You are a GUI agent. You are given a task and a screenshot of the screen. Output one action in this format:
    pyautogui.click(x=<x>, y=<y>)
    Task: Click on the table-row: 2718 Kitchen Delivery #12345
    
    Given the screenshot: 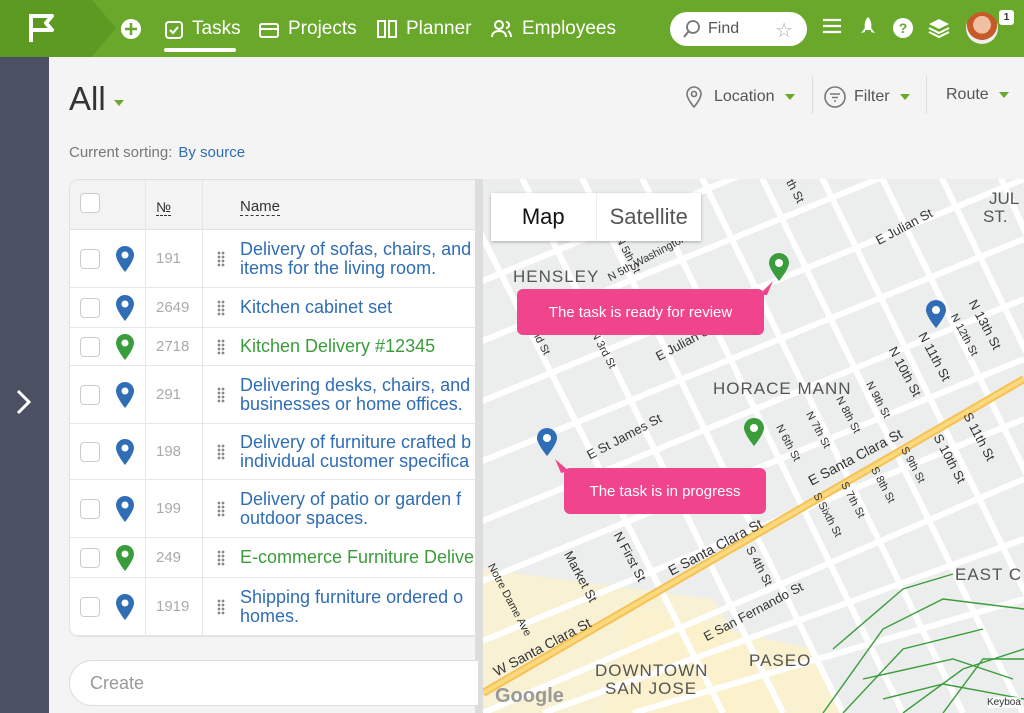 What is the action you would take?
    pyautogui.click(x=274, y=347)
    